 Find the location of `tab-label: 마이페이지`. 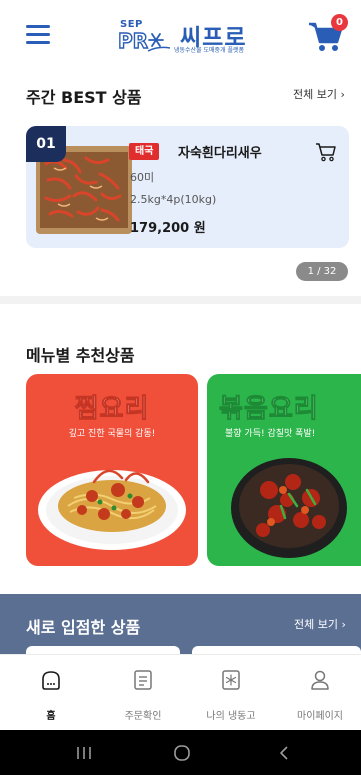

tab-label: 마이페이지 is located at coordinates (320, 716).